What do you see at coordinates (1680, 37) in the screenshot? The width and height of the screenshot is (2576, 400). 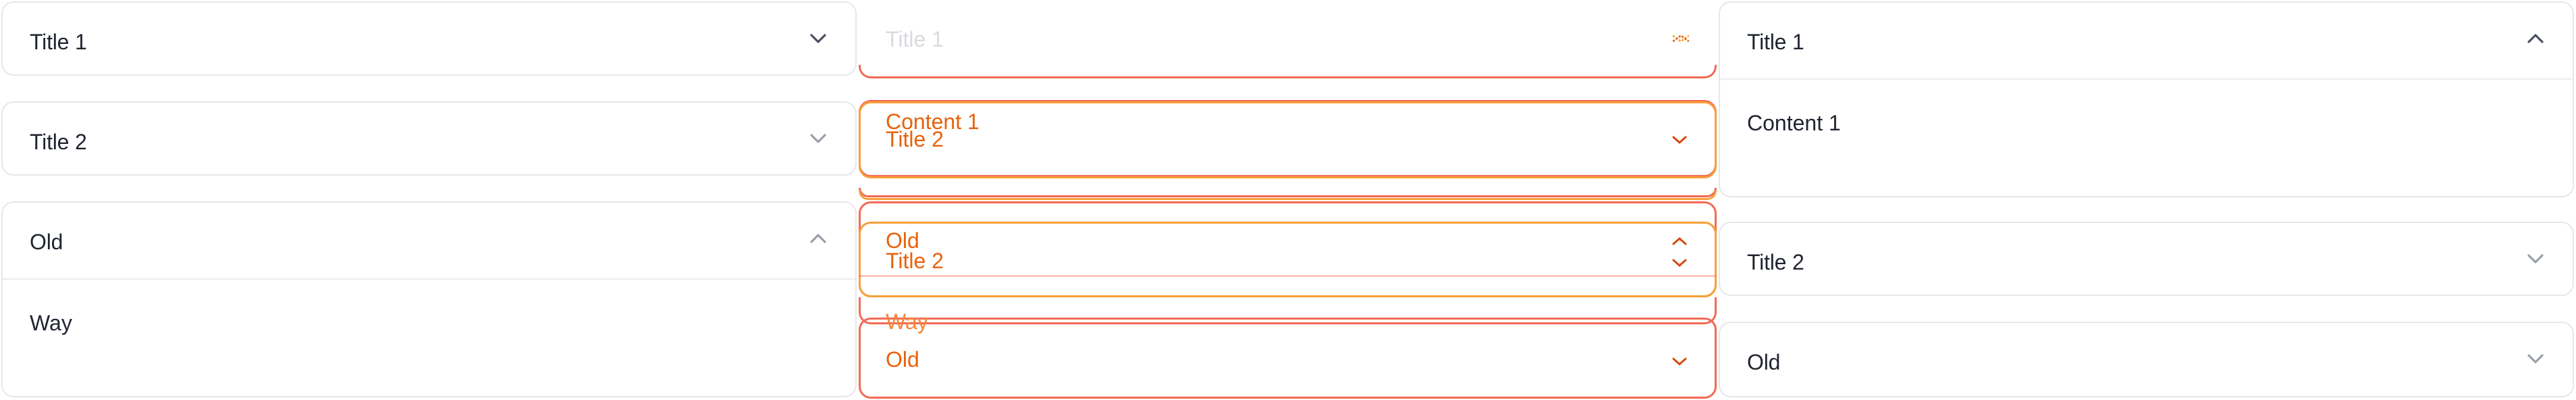 I see `chevron-dots-icon` at bounding box center [1680, 37].